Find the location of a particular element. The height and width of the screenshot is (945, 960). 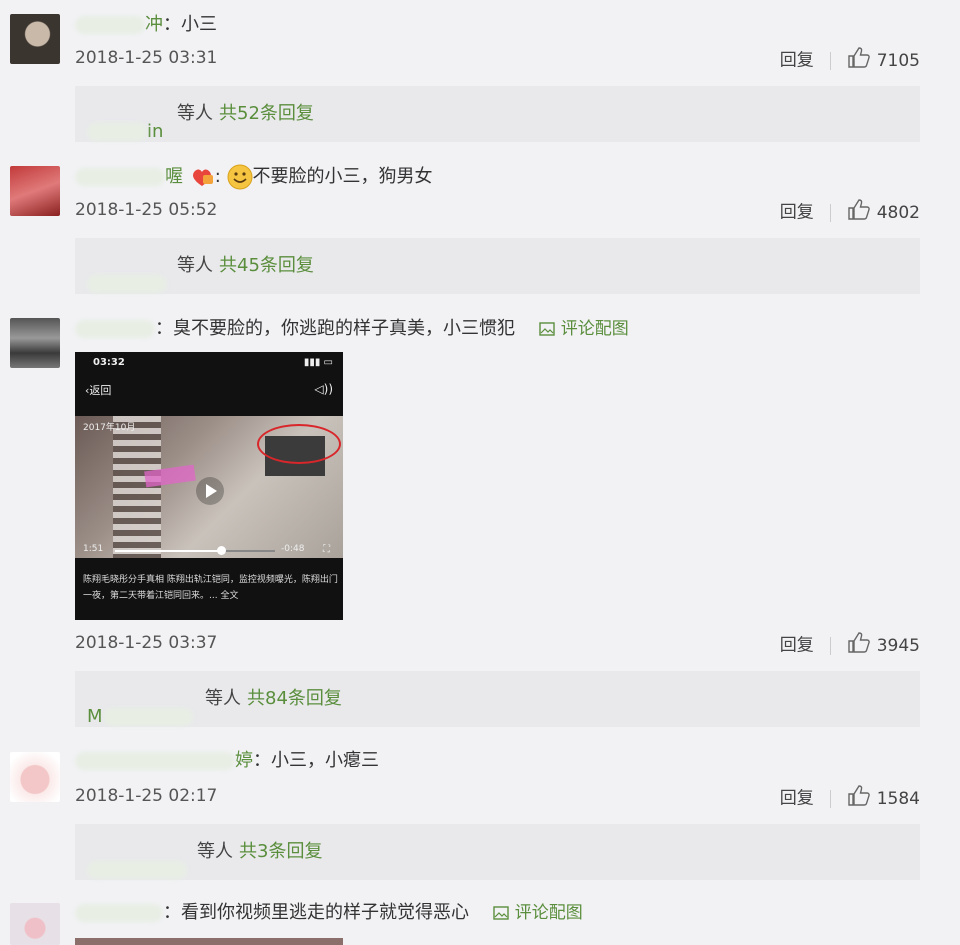

video-remaining-time: -0:48 is located at coordinates (293, 549).